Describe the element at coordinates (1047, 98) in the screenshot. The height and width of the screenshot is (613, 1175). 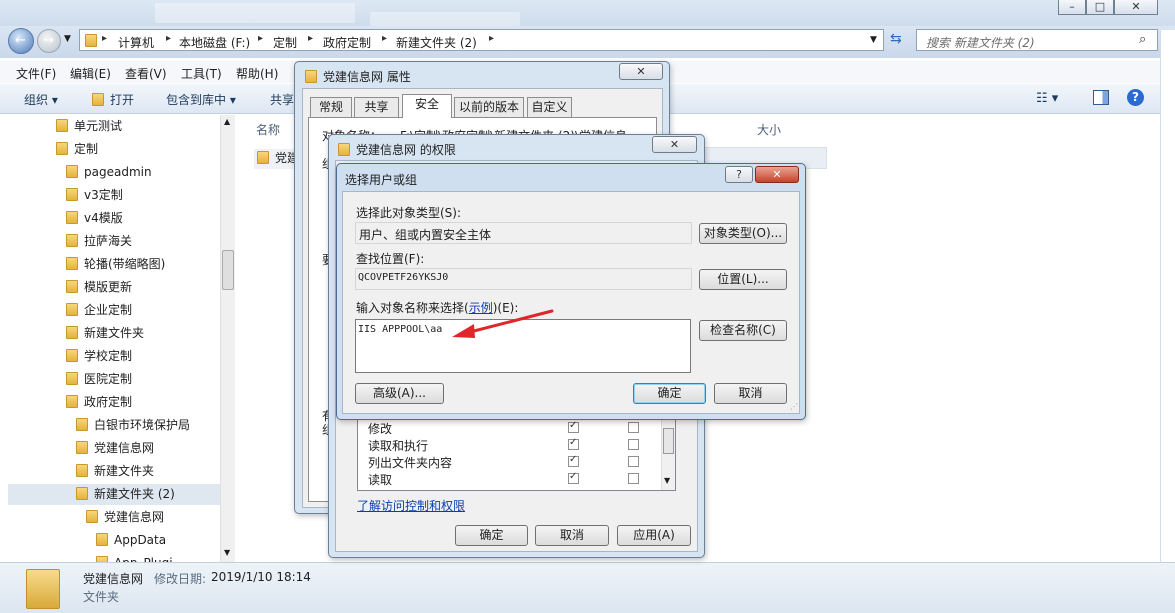
I see `view-options-icon: ☷ ▾` at that location.